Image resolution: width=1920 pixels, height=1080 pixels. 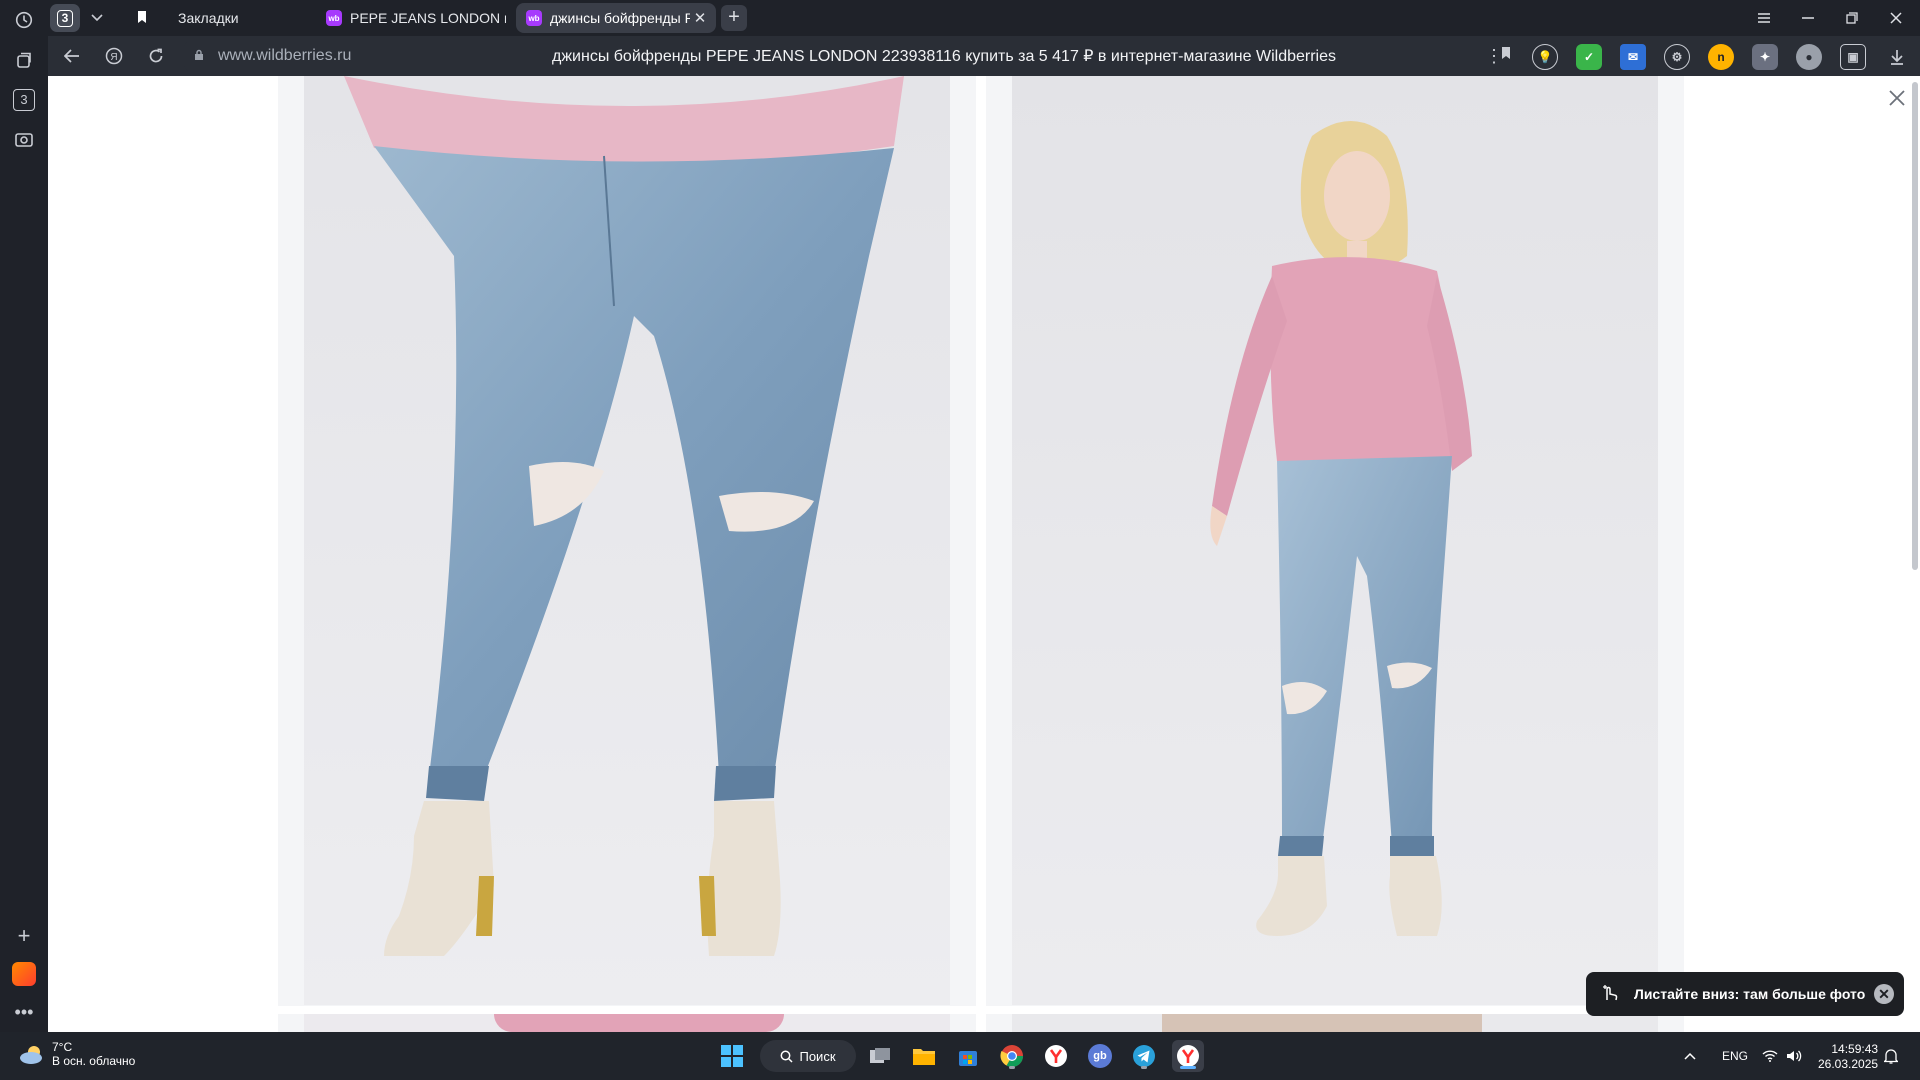 I want to click on weather-widget: 7°C В осн. облачно, so click(x=76, y=1054).